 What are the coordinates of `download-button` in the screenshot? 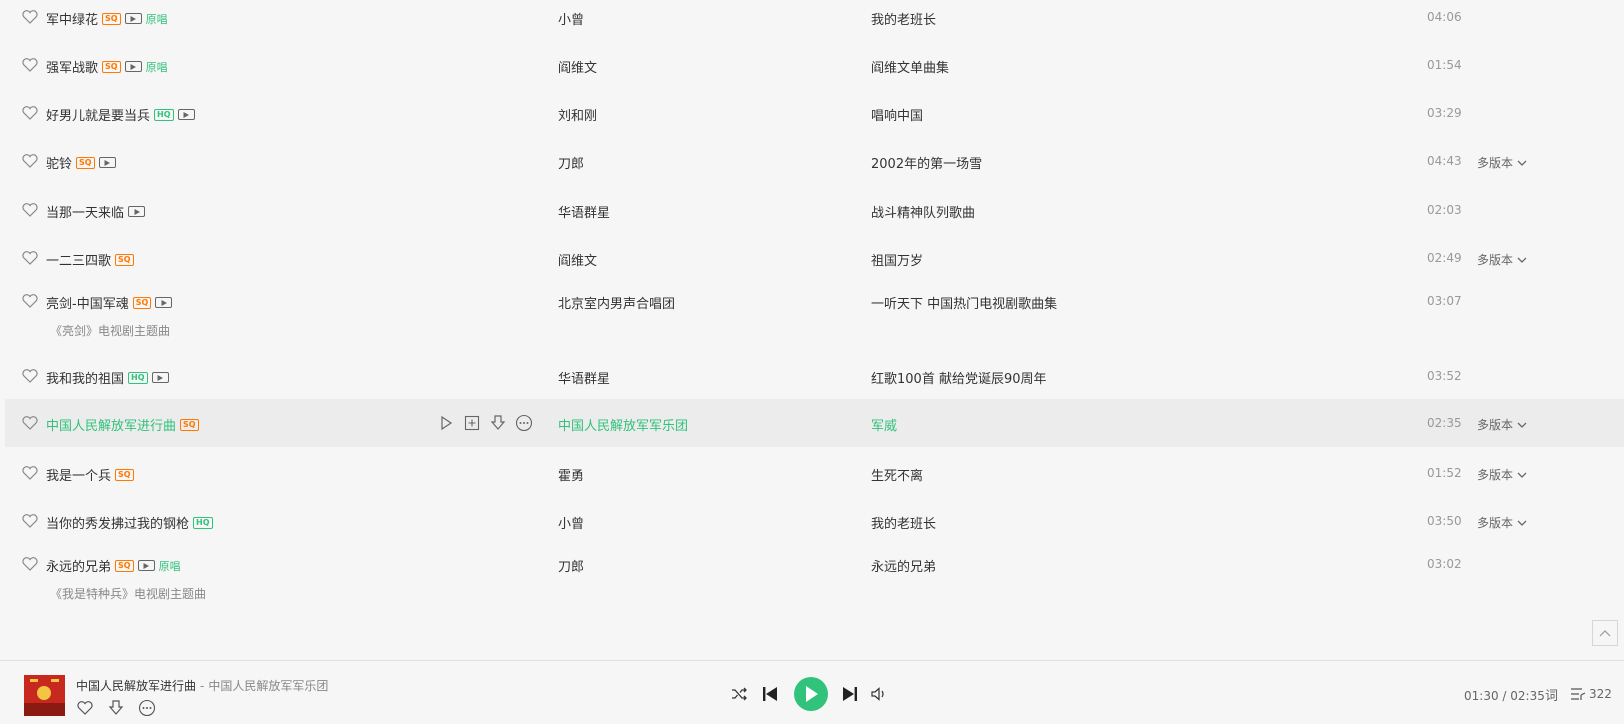 It's located at (116, 708).